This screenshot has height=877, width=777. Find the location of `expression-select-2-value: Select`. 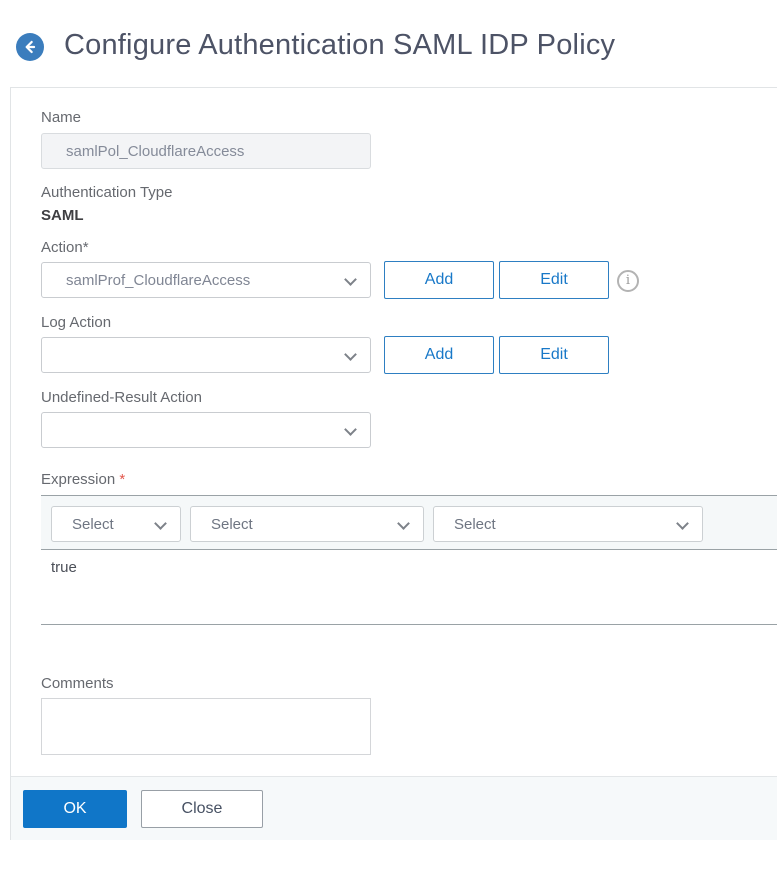

expression-select-2-value: Select is located at coordinates (232, 524).